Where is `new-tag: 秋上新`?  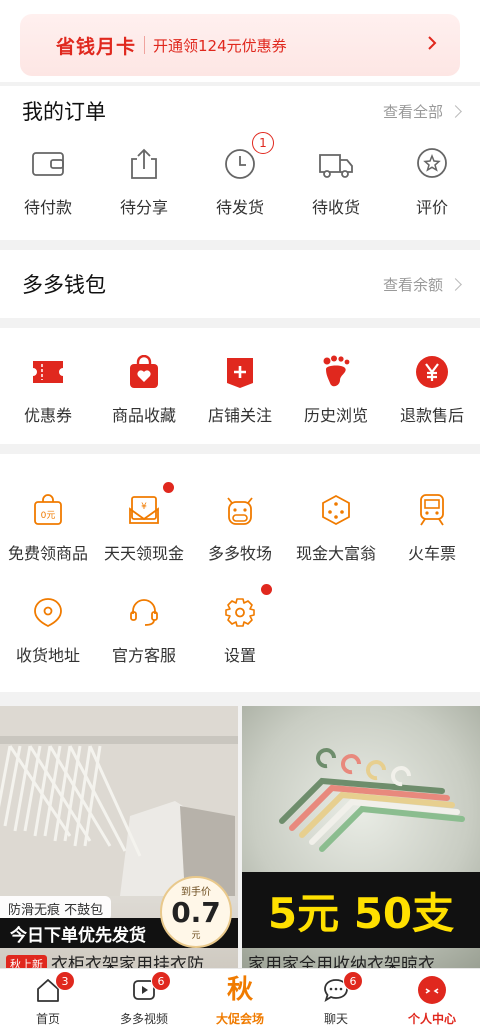 new-tag: 秋上新 is located at coordinates (26, 961).